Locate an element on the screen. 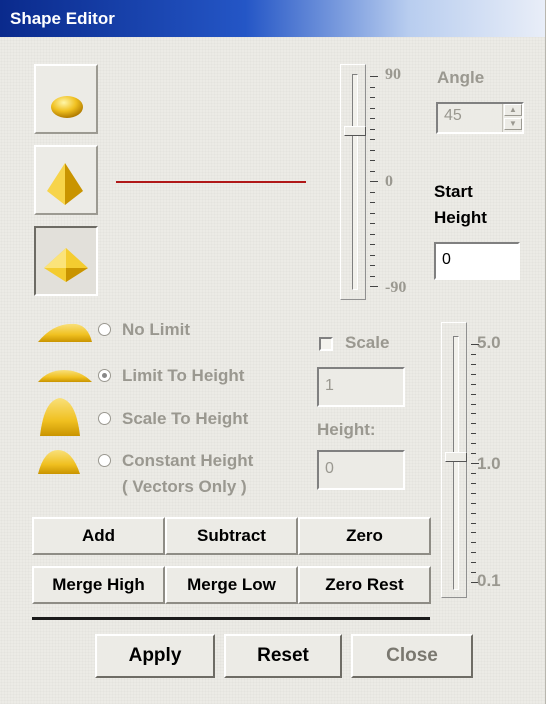 This screenshot has height=704, width=555. diamond-shape-button is located at coordinates (66, 261).